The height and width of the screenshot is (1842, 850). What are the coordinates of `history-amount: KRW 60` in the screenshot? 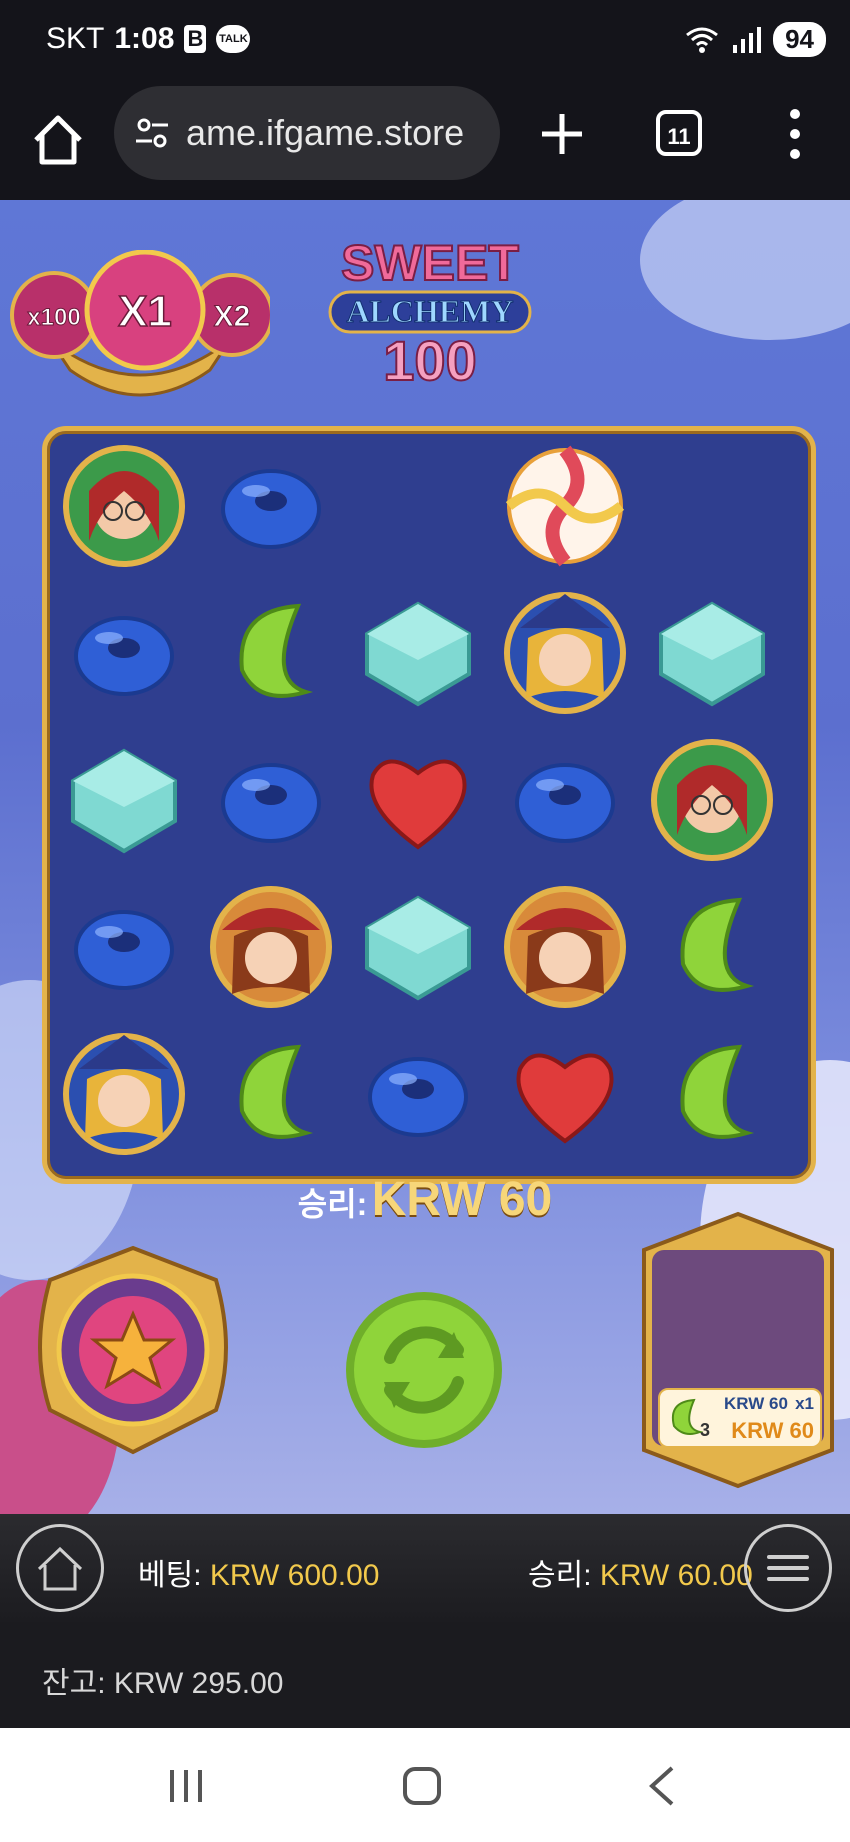 It's located at (756, 1403).